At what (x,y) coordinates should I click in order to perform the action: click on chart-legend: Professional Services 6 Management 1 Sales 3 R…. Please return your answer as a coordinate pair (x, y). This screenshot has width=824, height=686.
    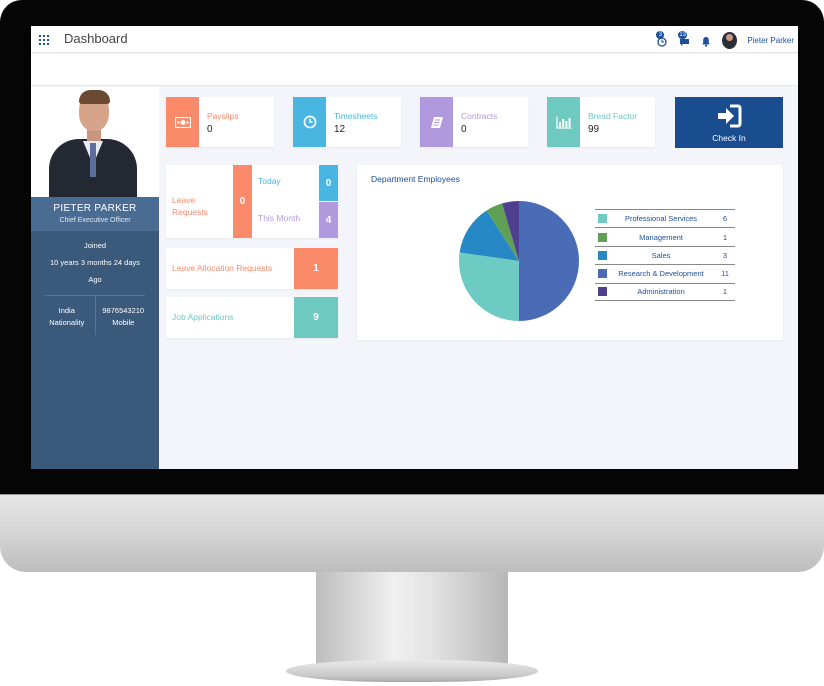
    Looking at the image, I should click on (665, 255).